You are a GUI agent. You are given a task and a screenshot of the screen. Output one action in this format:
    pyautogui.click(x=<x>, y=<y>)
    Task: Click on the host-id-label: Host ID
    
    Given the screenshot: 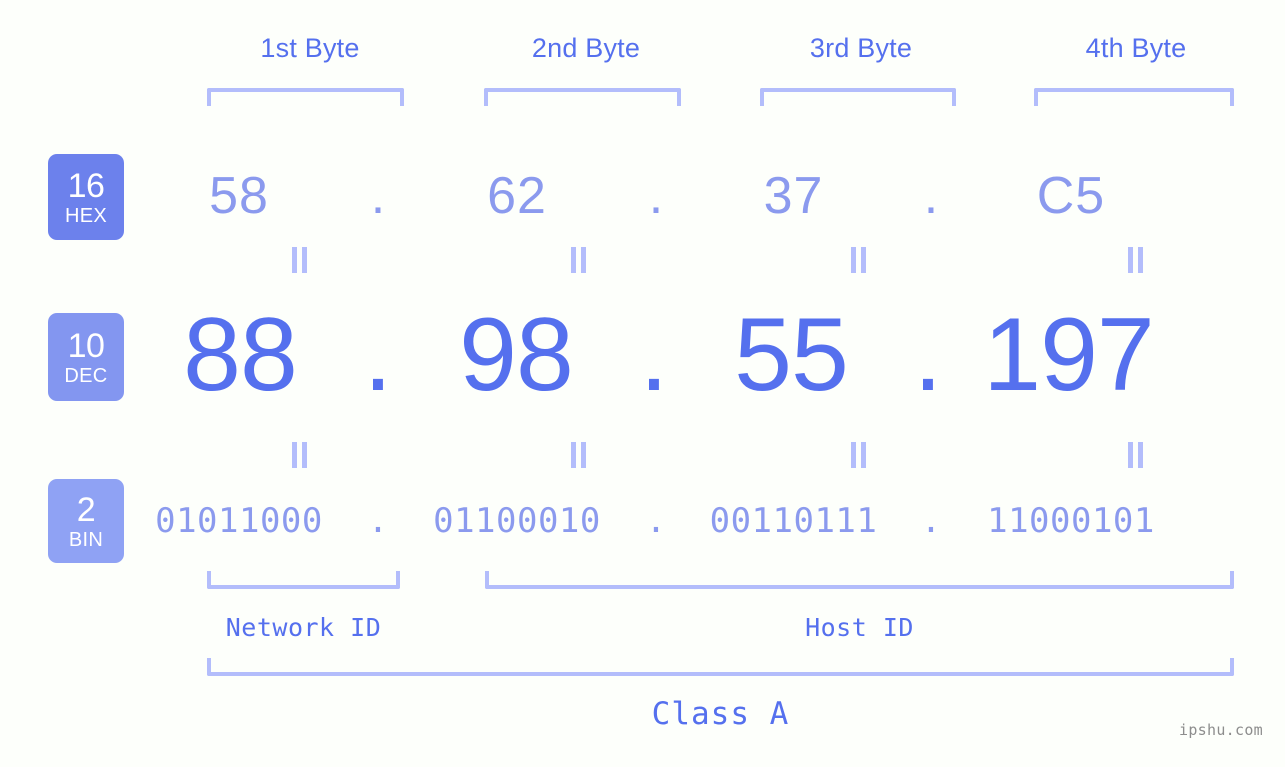 What is the action you would take?
    pyautogui.click(x=859, y=627)
    